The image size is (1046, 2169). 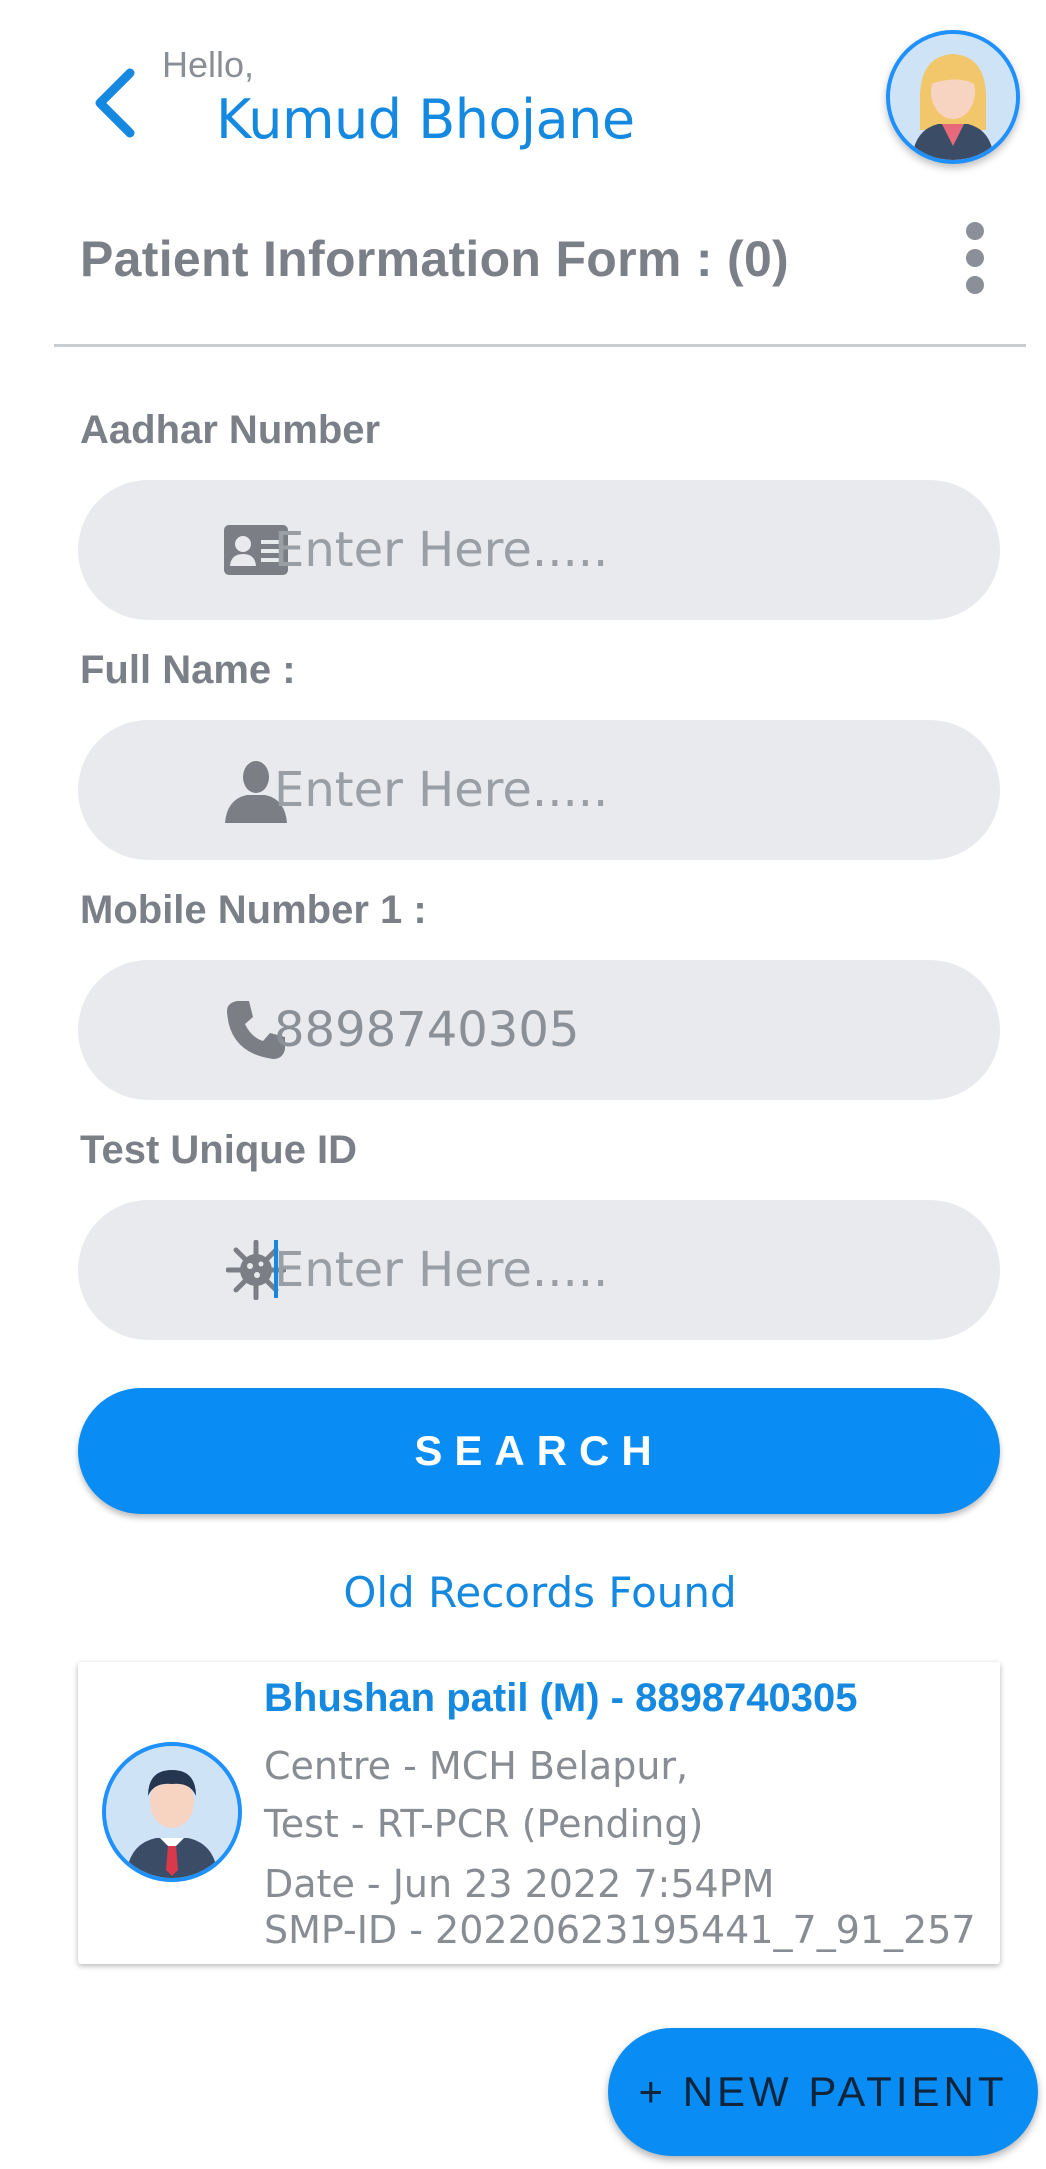 I want to click on text-cursor, so click(x=276, y=1269).